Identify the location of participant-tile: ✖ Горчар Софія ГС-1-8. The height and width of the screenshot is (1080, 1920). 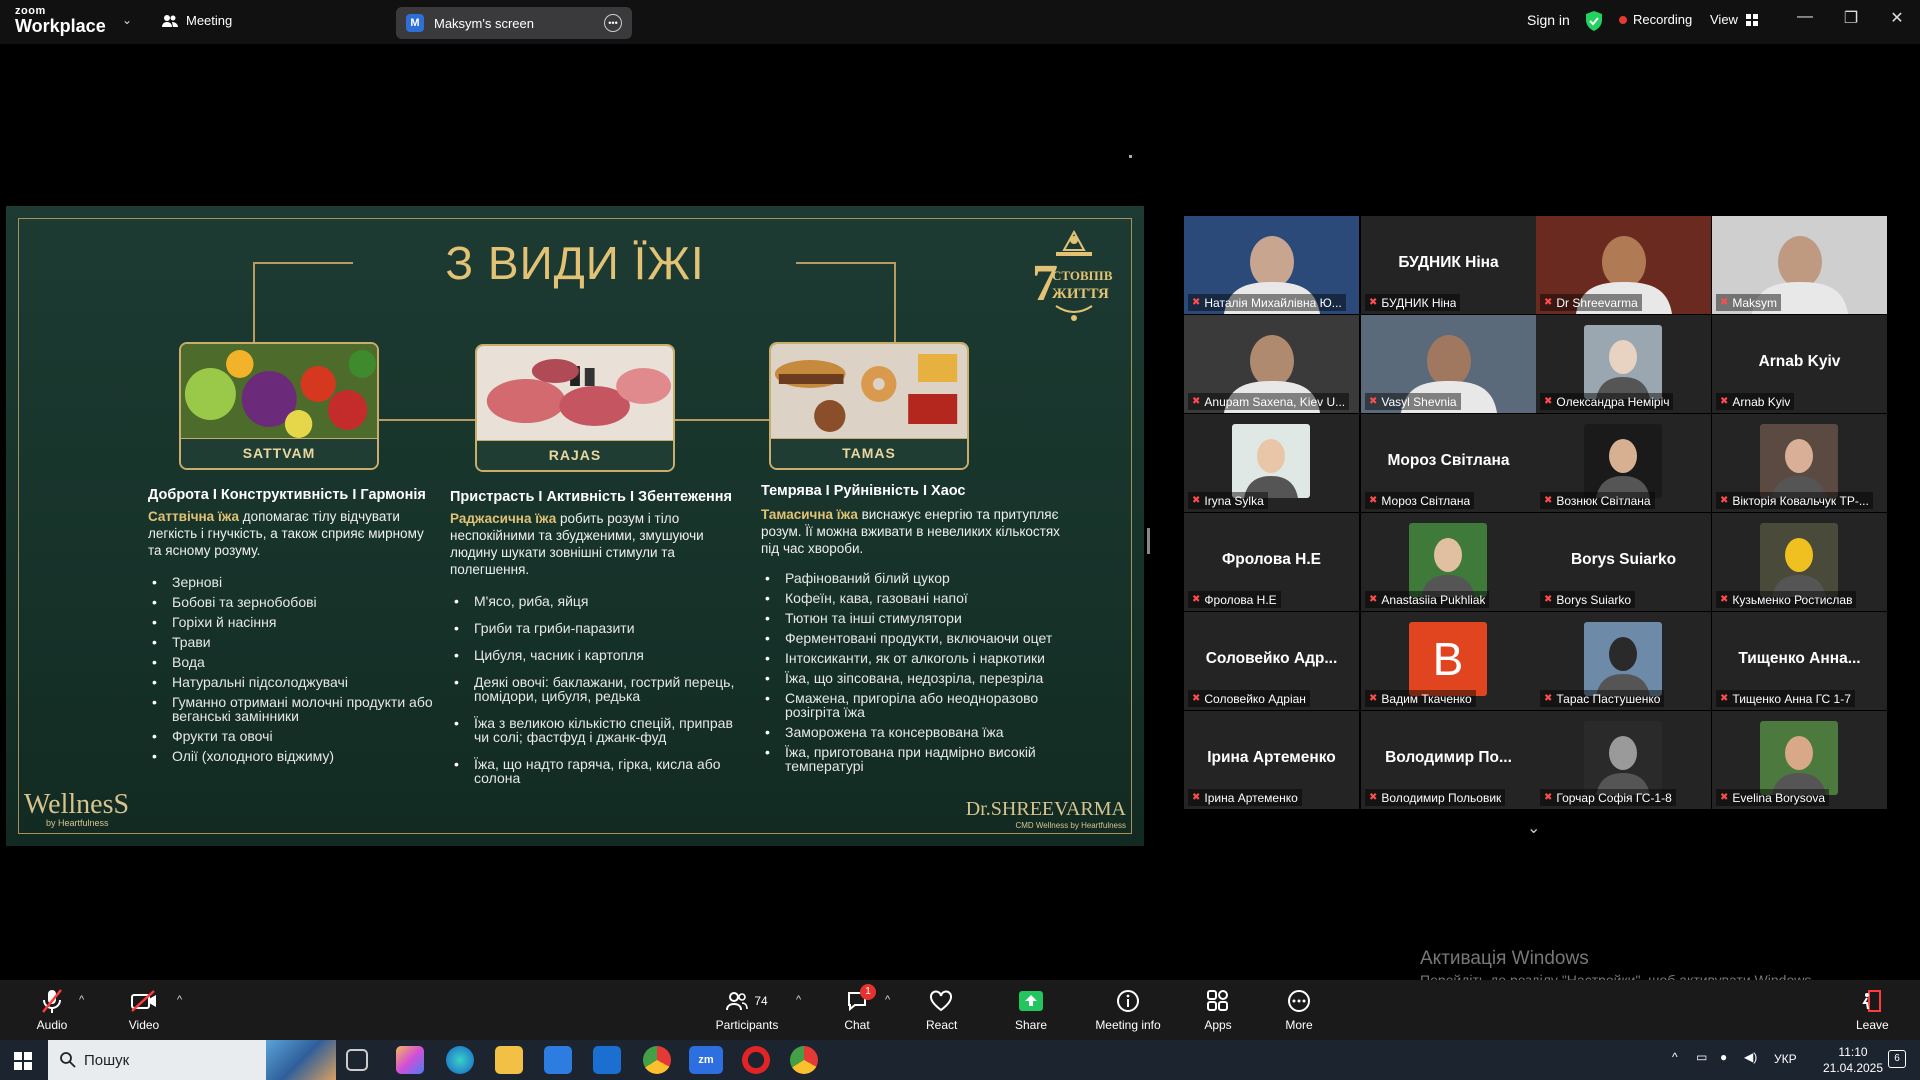
(1623, 760).